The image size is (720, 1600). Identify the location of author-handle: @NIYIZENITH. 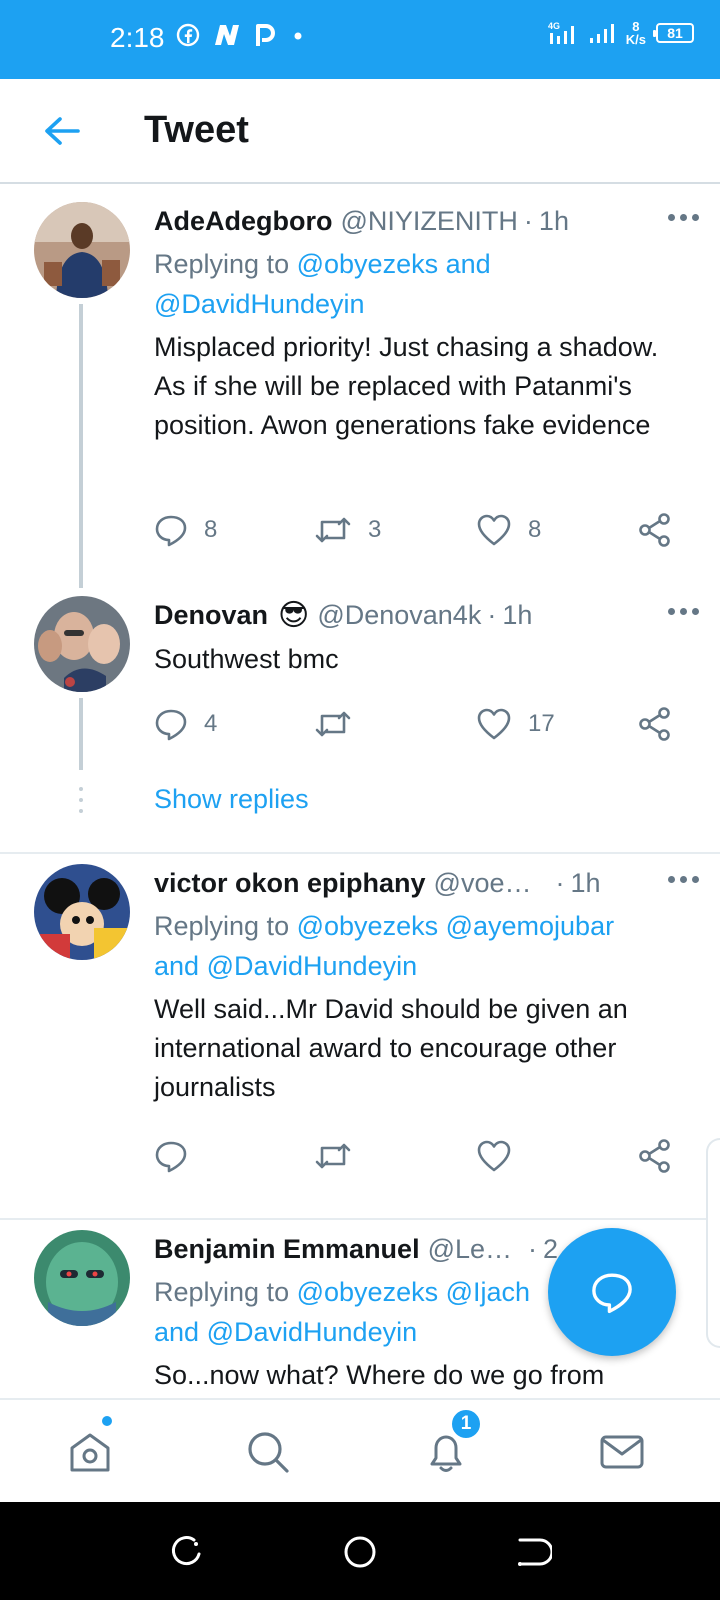
(429, 221).